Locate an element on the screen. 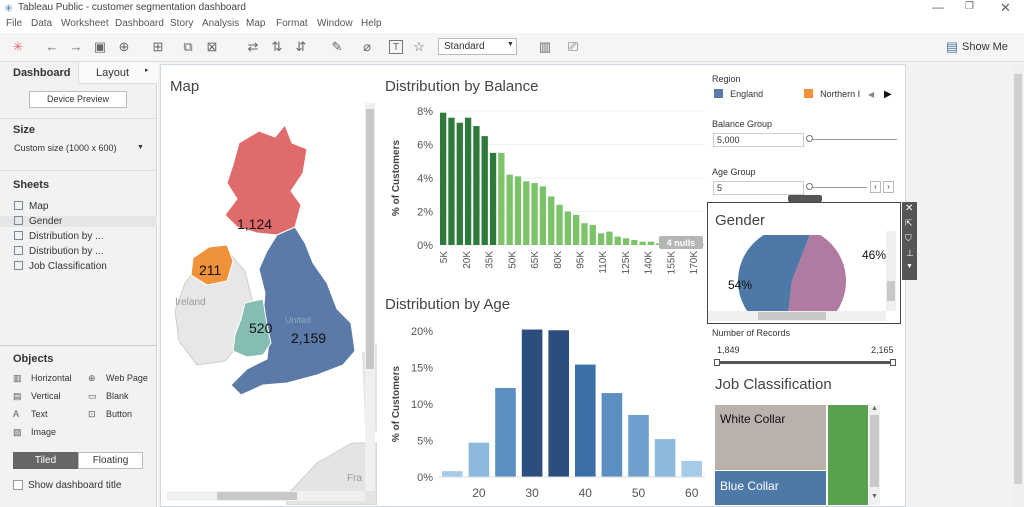 This screenshot has height=507, width=1024. gender-scroll-thumb is located at coordinates (891, 291).